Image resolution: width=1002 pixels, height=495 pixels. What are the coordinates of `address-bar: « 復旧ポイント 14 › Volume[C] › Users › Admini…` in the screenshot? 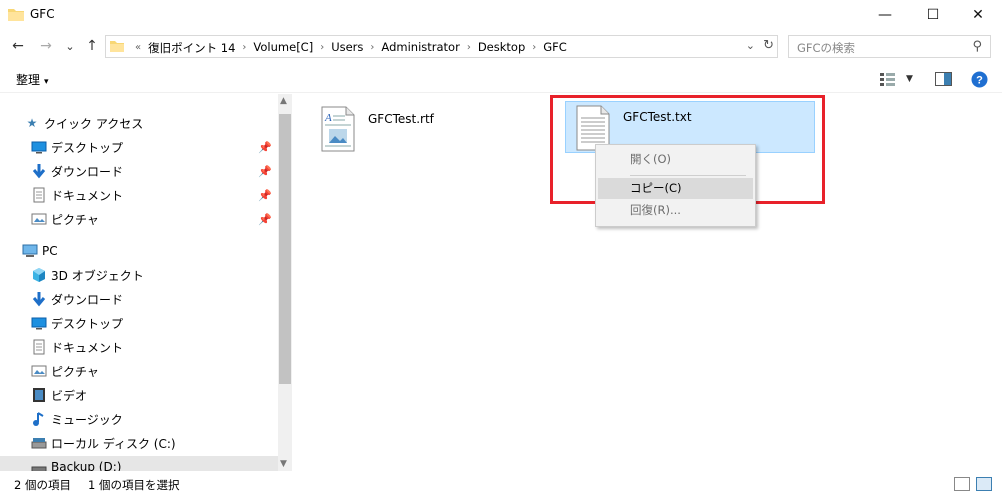 It's located at (441, 46).